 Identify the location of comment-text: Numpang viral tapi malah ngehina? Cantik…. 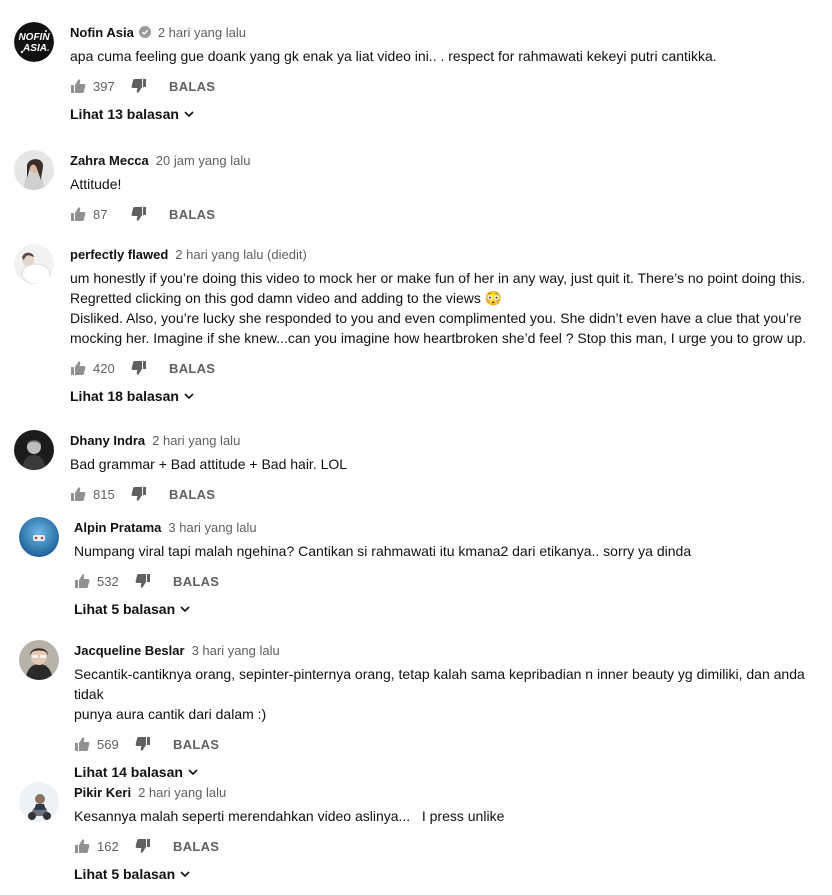
(383, 551).